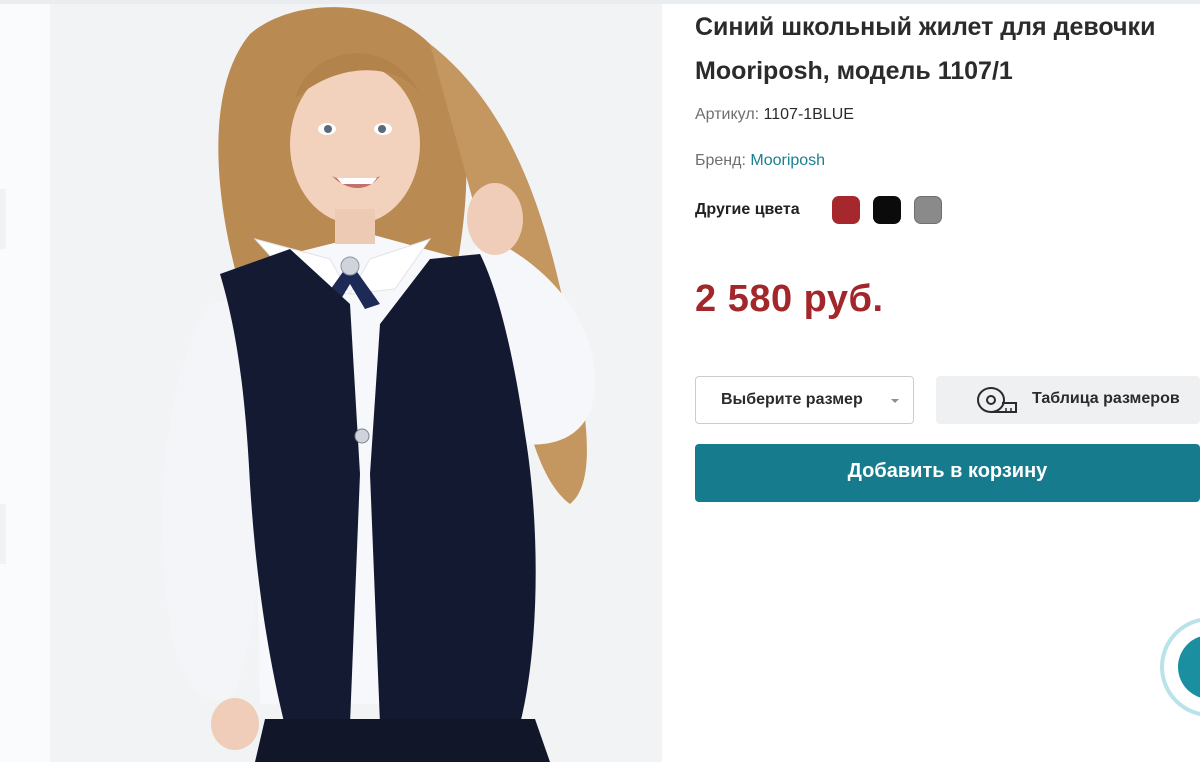  Describe the element at coordinates (854, 71) in the screenshot. I see `product-title-line2: Mooriposh, модель 1107/1` at that location.